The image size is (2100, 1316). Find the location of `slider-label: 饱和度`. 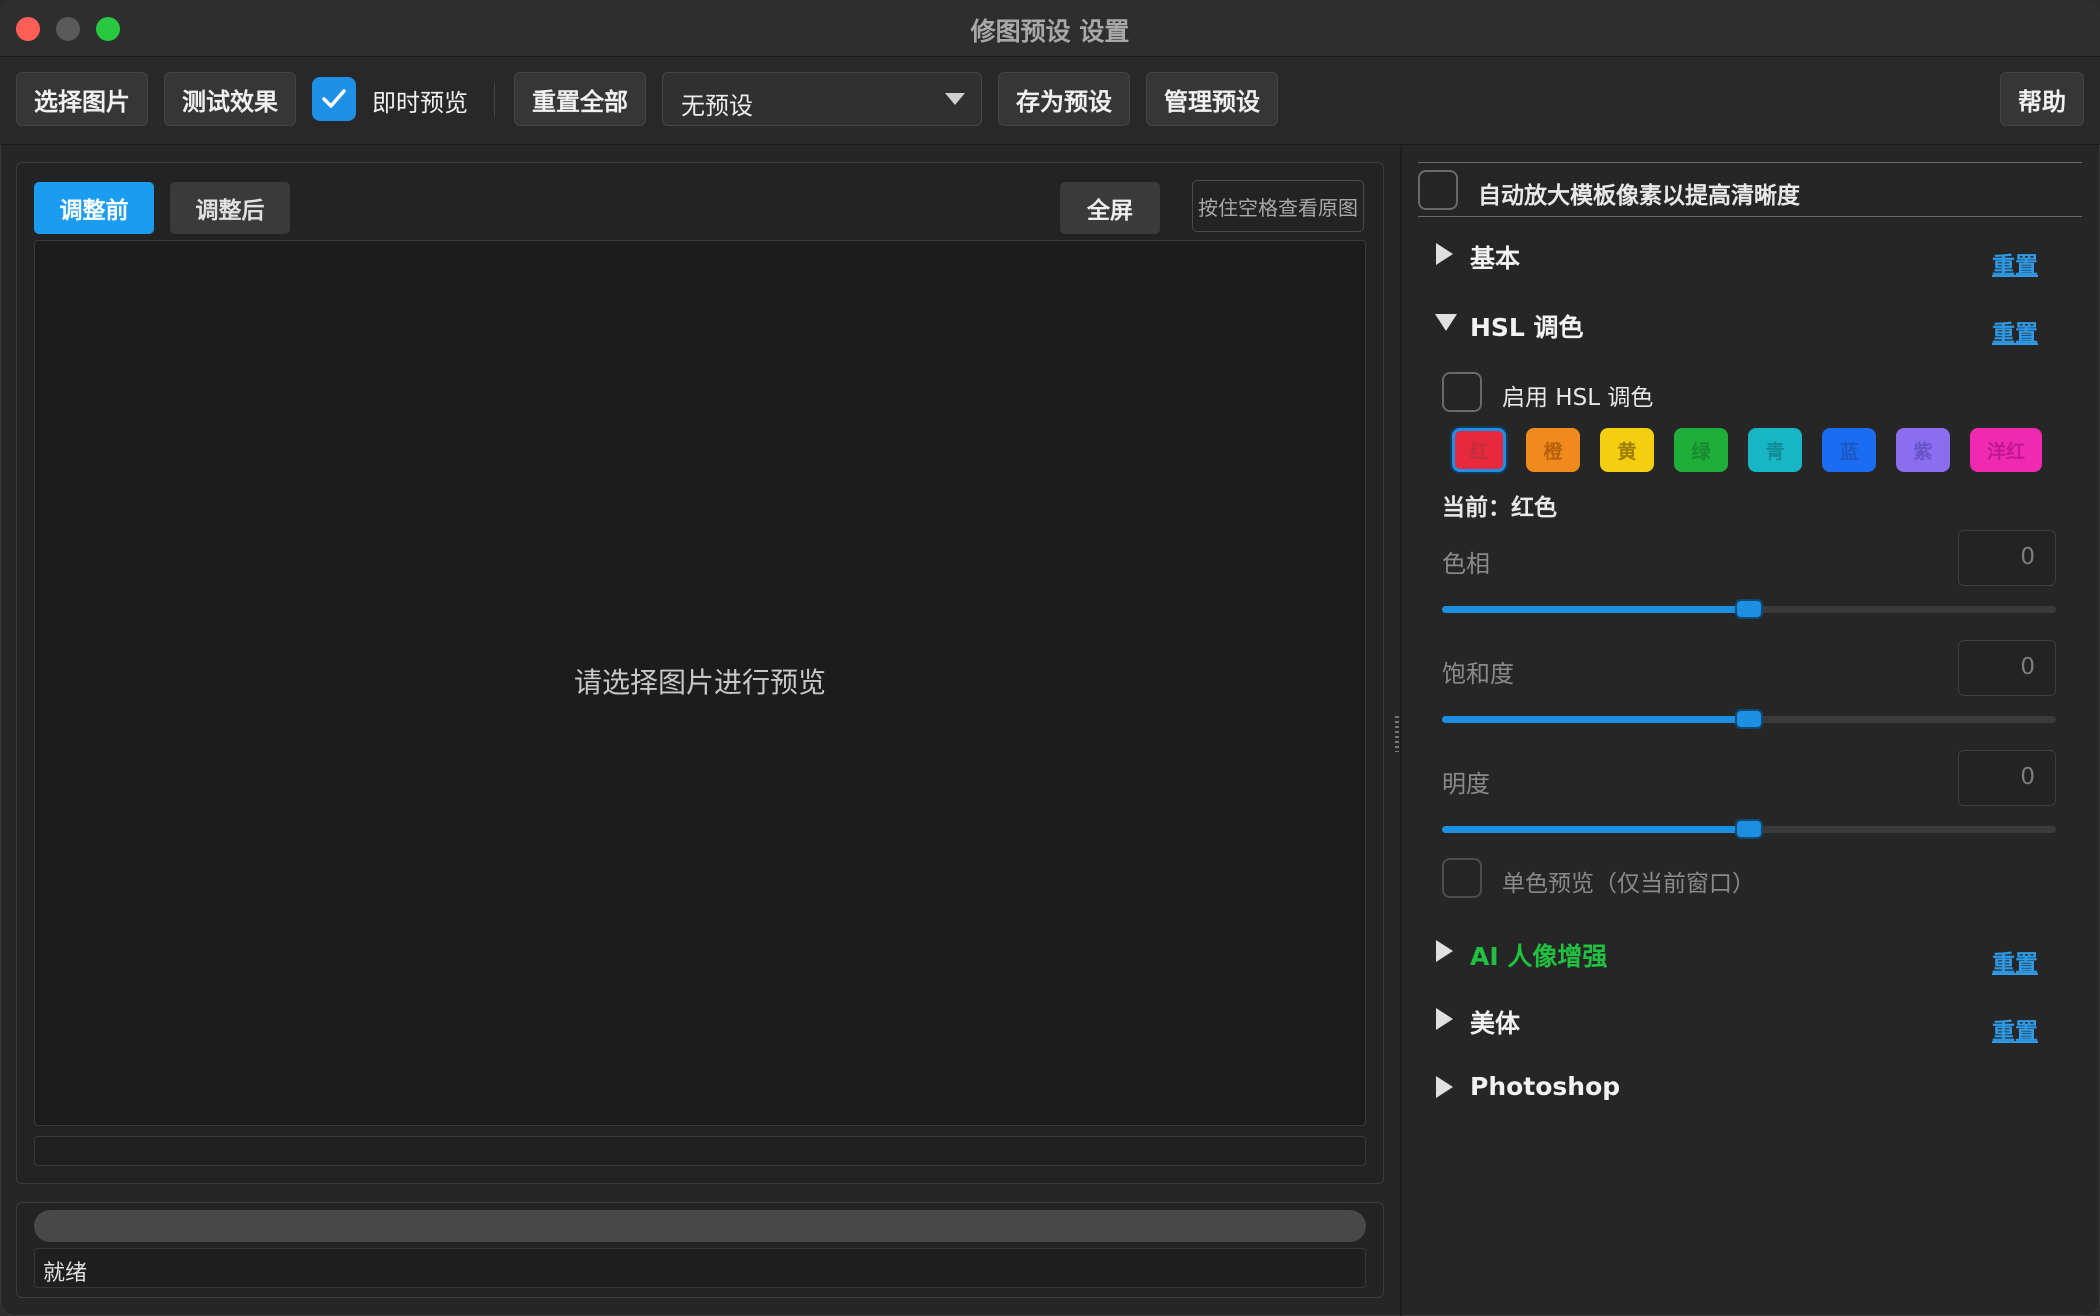

slider-label: 饱和度 is located at coordinates (1478, 674).